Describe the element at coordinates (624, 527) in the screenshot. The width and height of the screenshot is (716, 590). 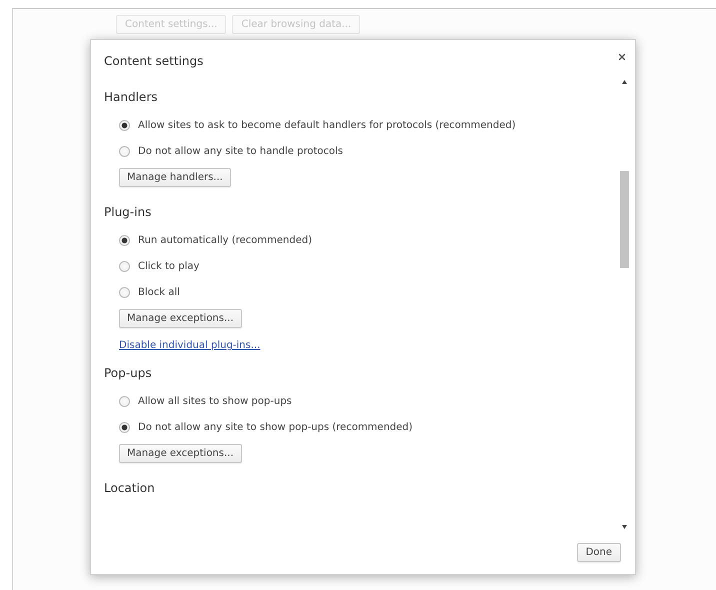
I see `scroll-down-icon` at that location.